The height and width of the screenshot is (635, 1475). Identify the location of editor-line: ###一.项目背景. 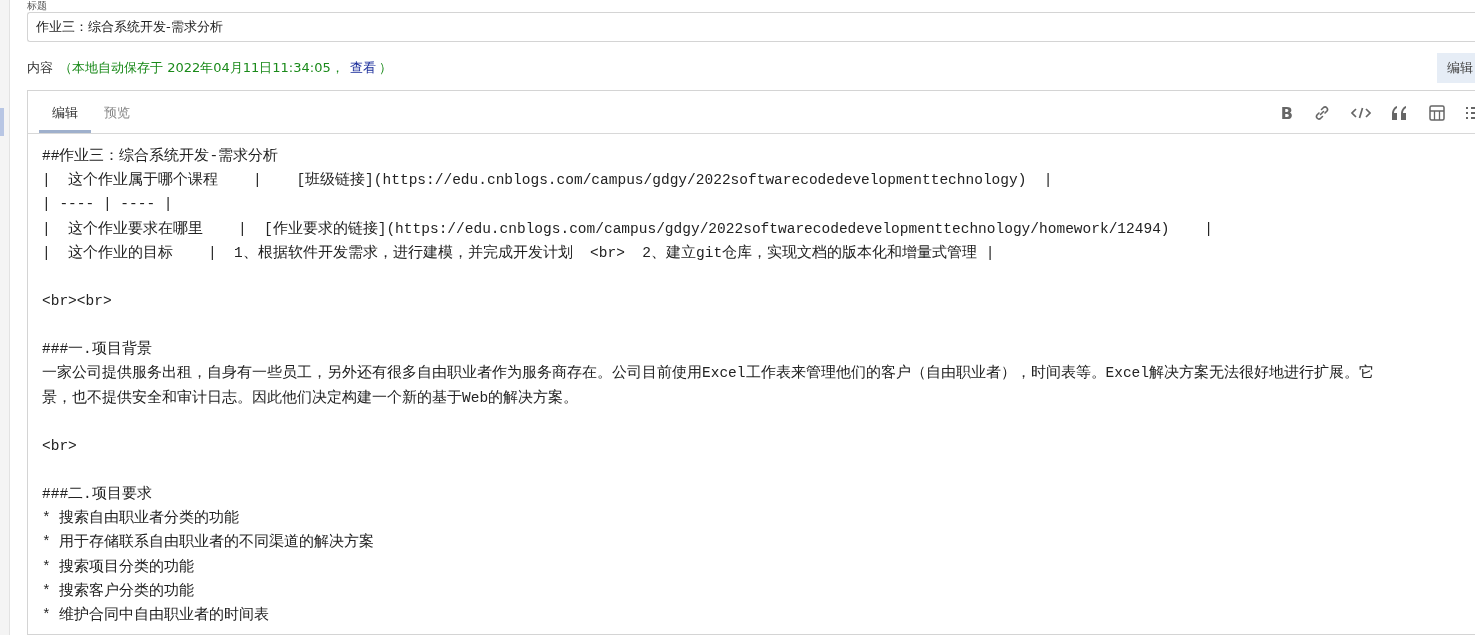
(97, 349).